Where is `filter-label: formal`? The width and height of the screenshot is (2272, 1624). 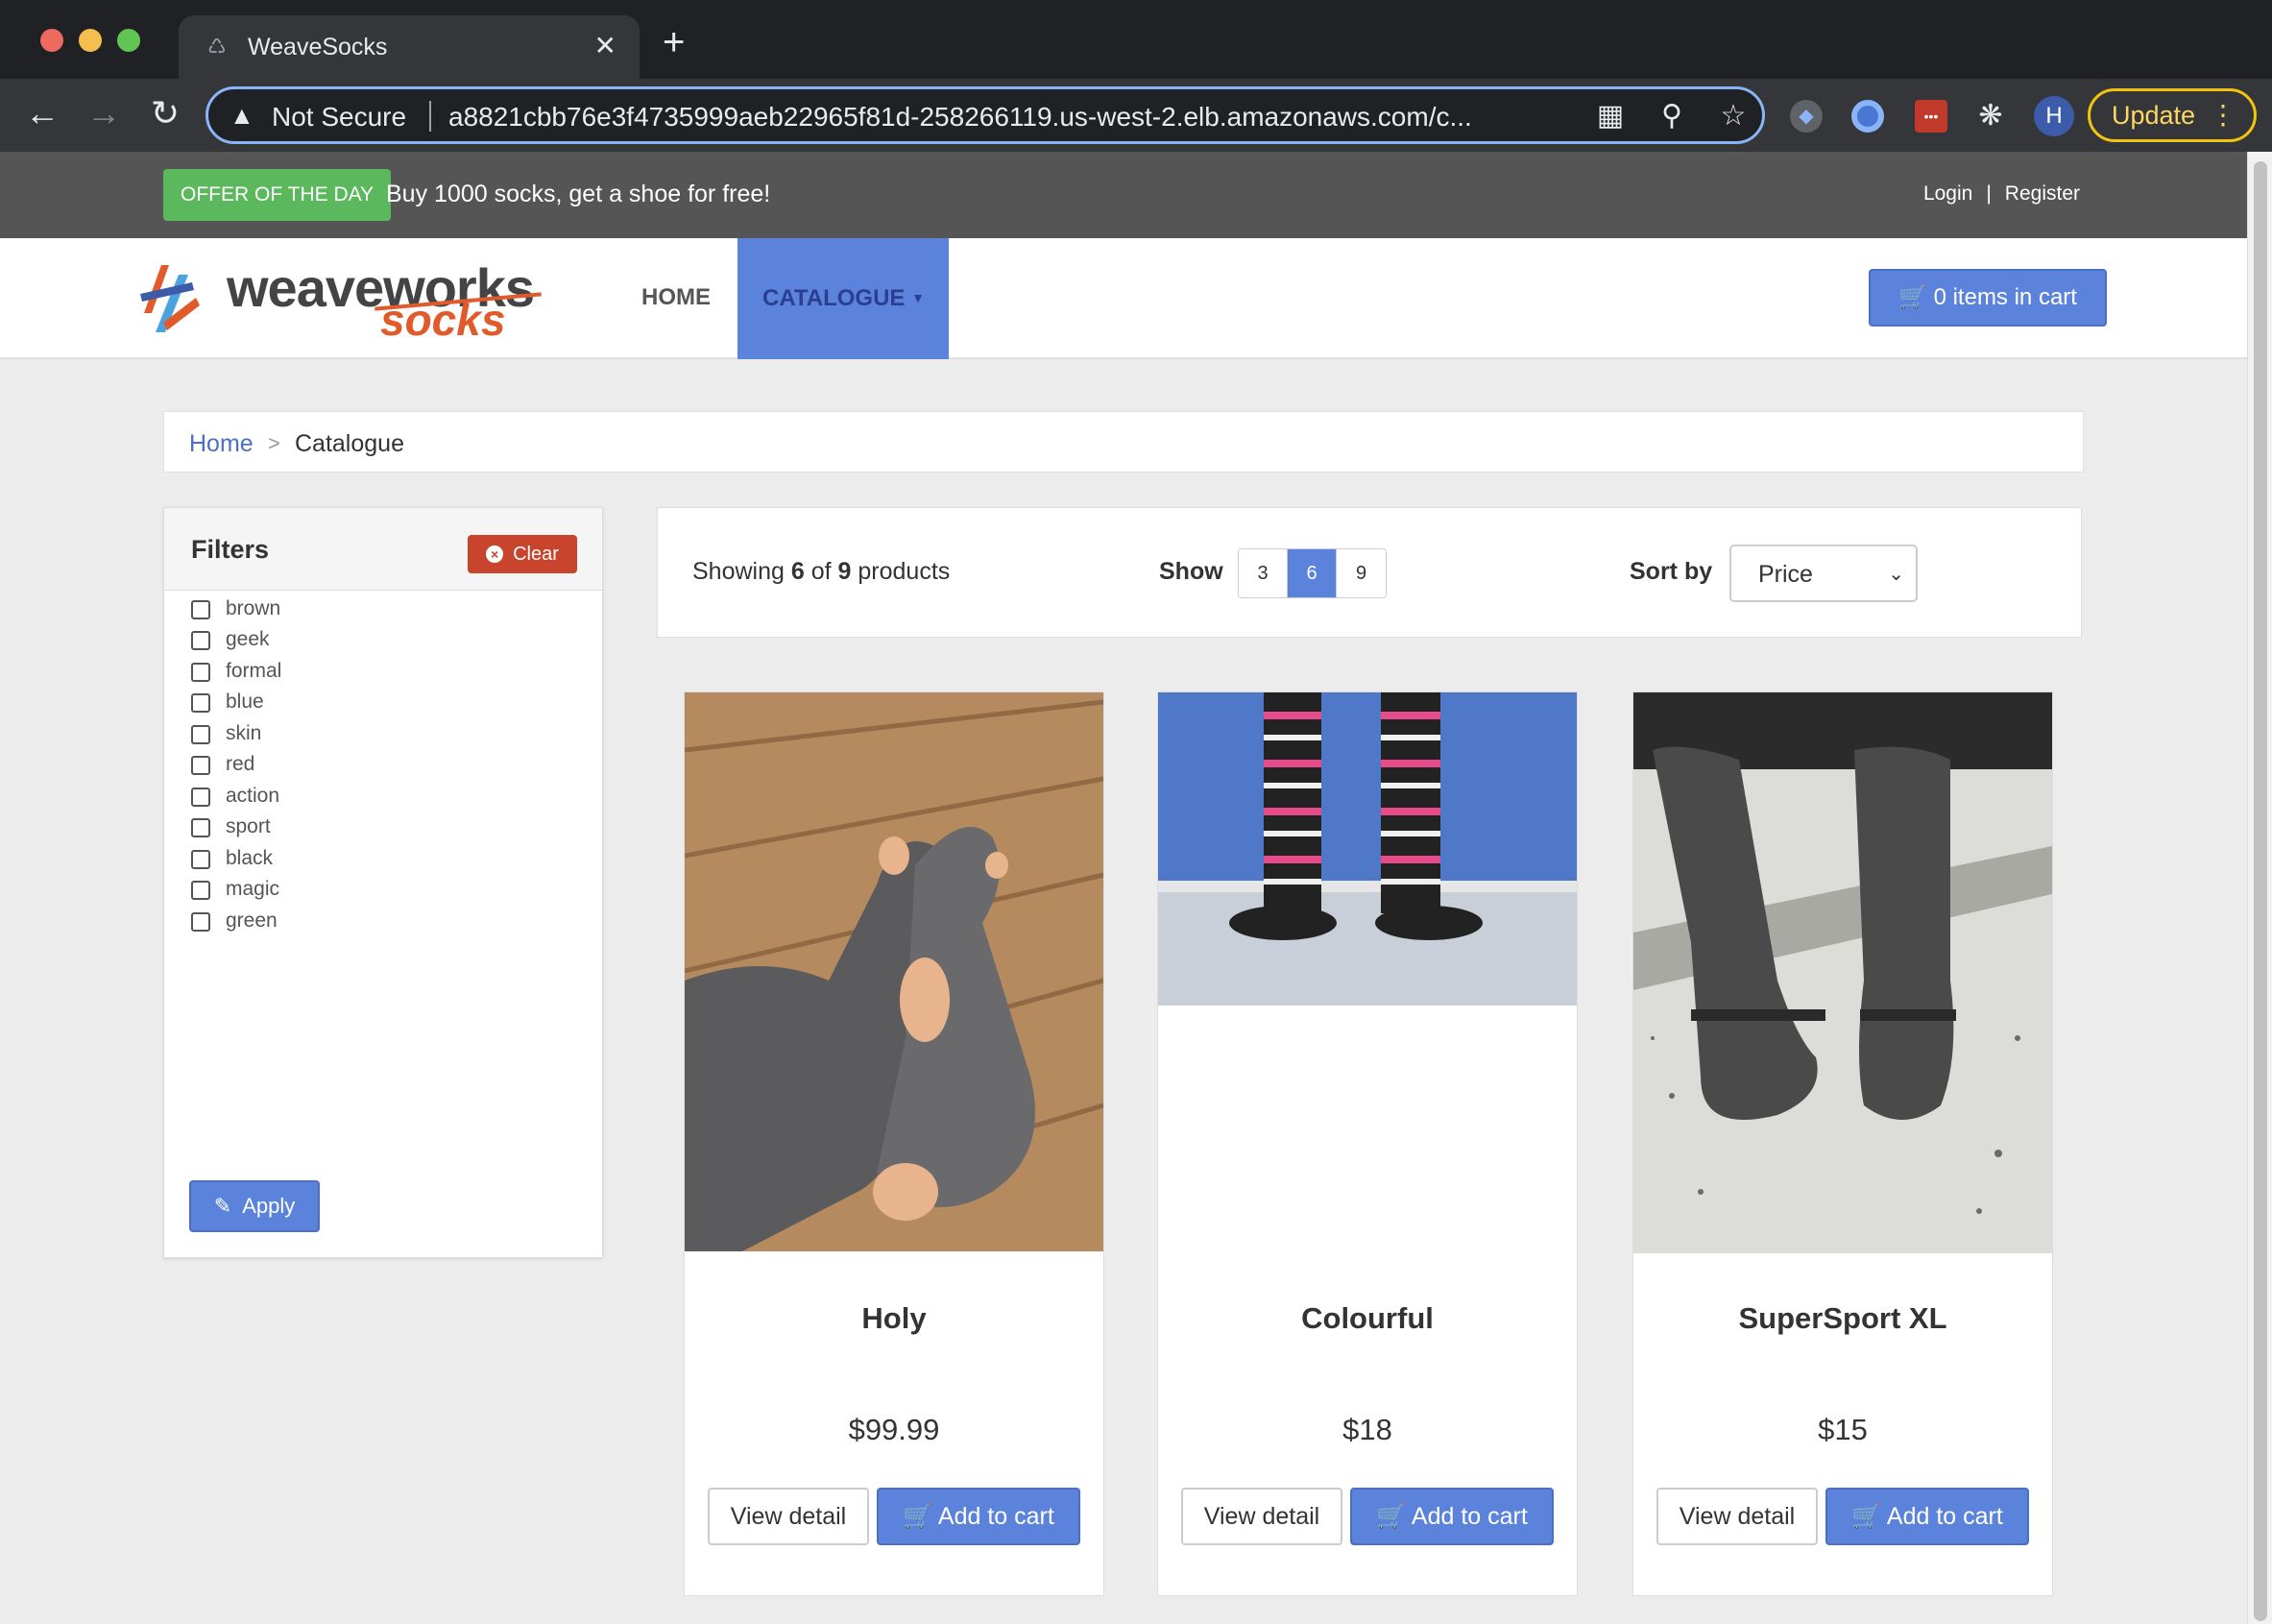 filter-label: formal is located at coordinates (254, 671).